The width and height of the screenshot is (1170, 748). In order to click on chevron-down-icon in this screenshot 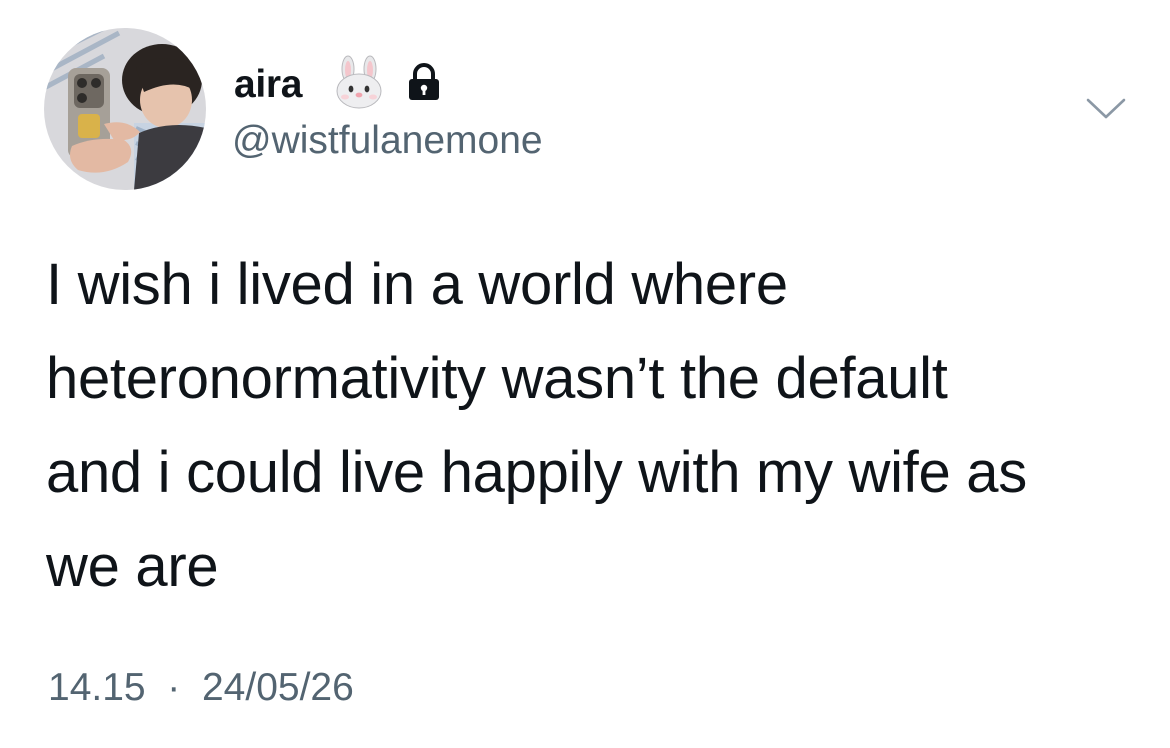, I will do `click(1106, 109)`.